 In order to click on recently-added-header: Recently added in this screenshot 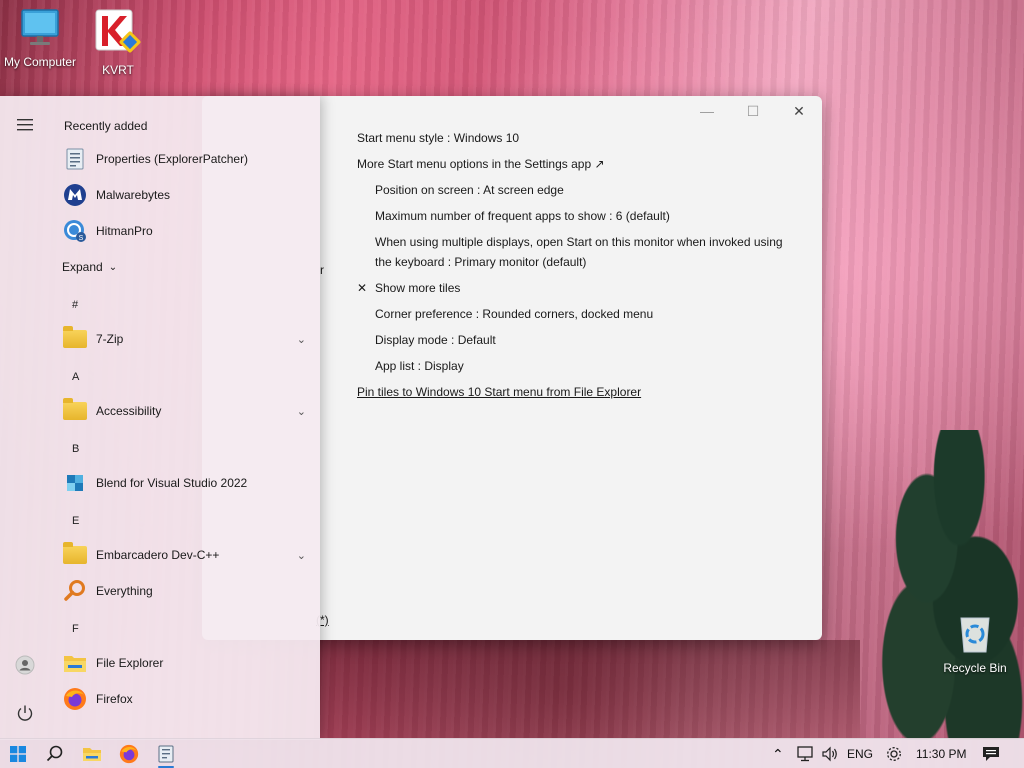, I will do `click(106, 126)`.